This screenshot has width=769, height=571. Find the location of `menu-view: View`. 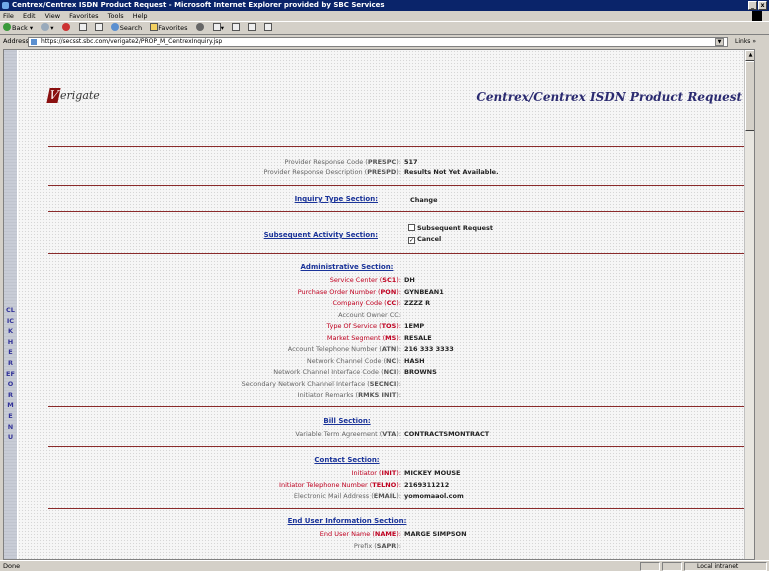

menu-view: View is located at coordinates (52, 16).